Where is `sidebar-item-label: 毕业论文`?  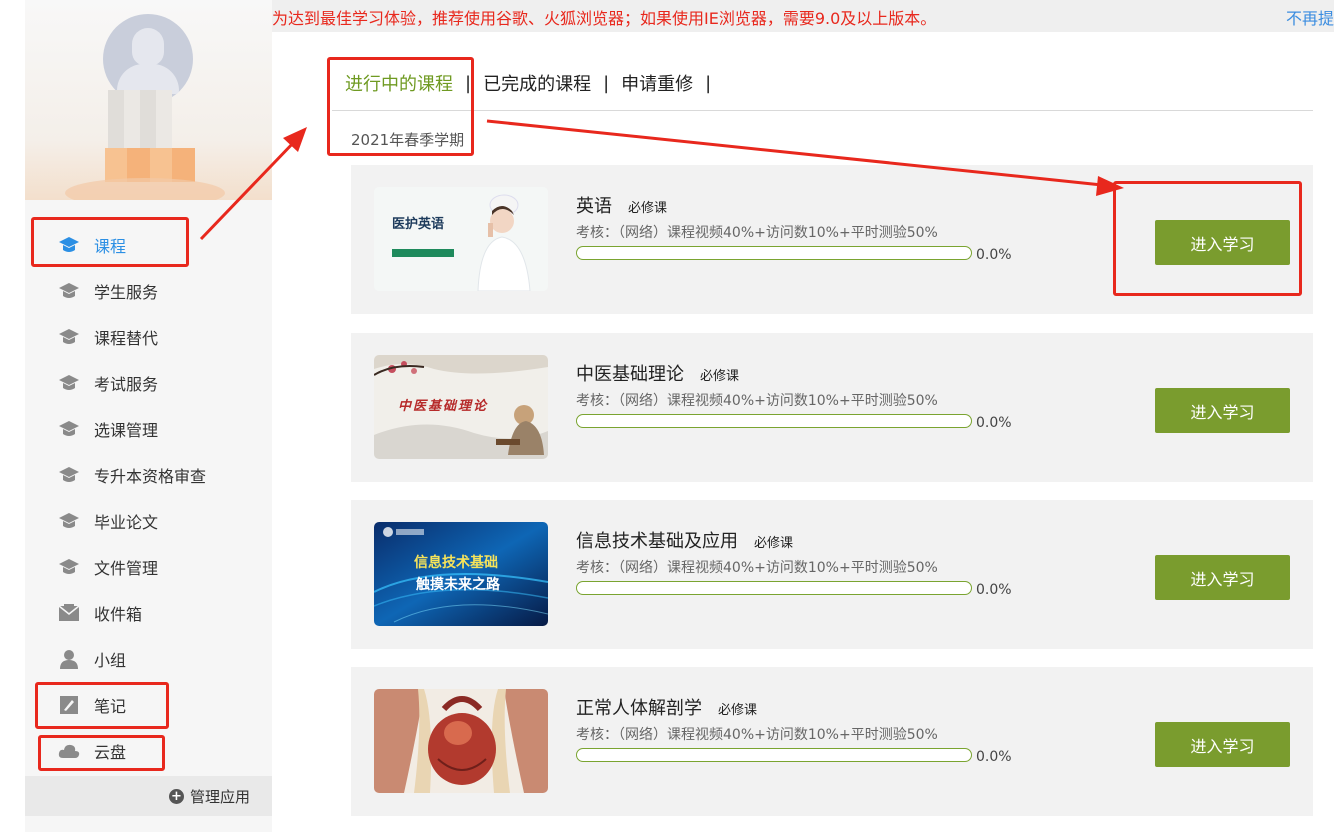
sidebar-item-label: 毕业论文 is located at coordinates (126, 522).